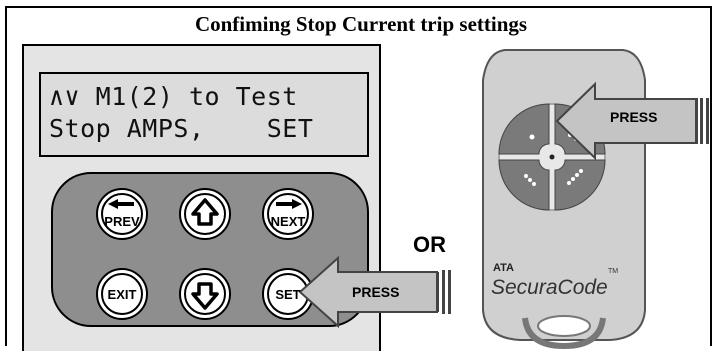 The image size is (722, 351). I want to click on figure-title: Confiming Stop Current trip settings, so click(361, 24).